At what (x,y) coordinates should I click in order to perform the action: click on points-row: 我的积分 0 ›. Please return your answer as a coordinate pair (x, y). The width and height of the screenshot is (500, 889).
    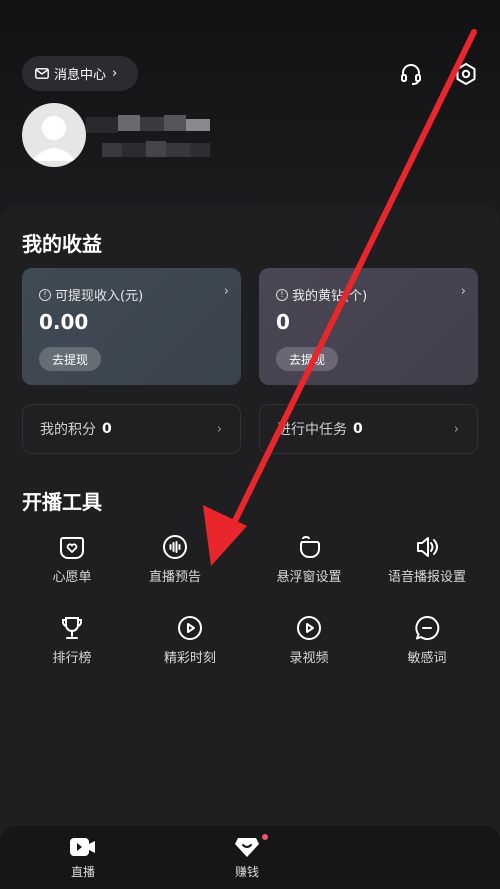
    Looking at the image, I should click on (131, 429).